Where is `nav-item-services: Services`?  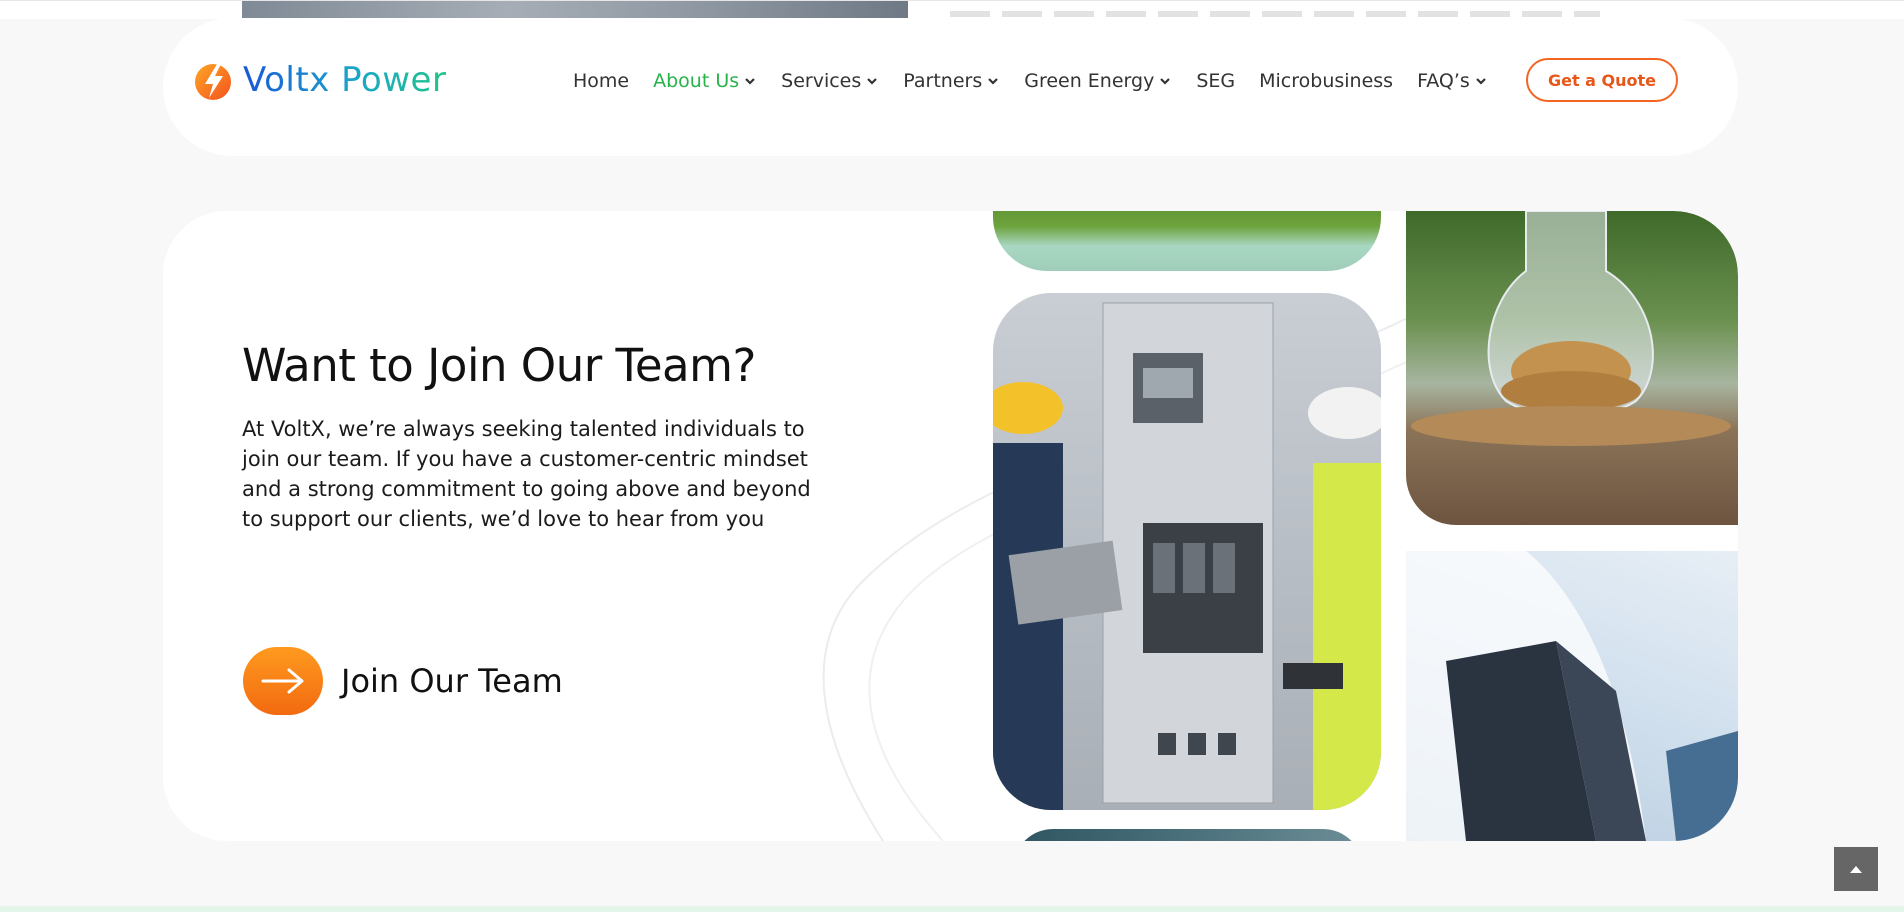
nav-item-services: Services is located at coordinates (830, 81).